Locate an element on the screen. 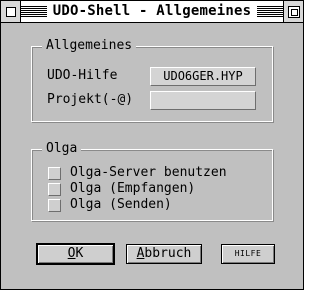 The width and height of the screenshot is (320, 290). olga-heading: Olga is located at coordinates (62, 149).